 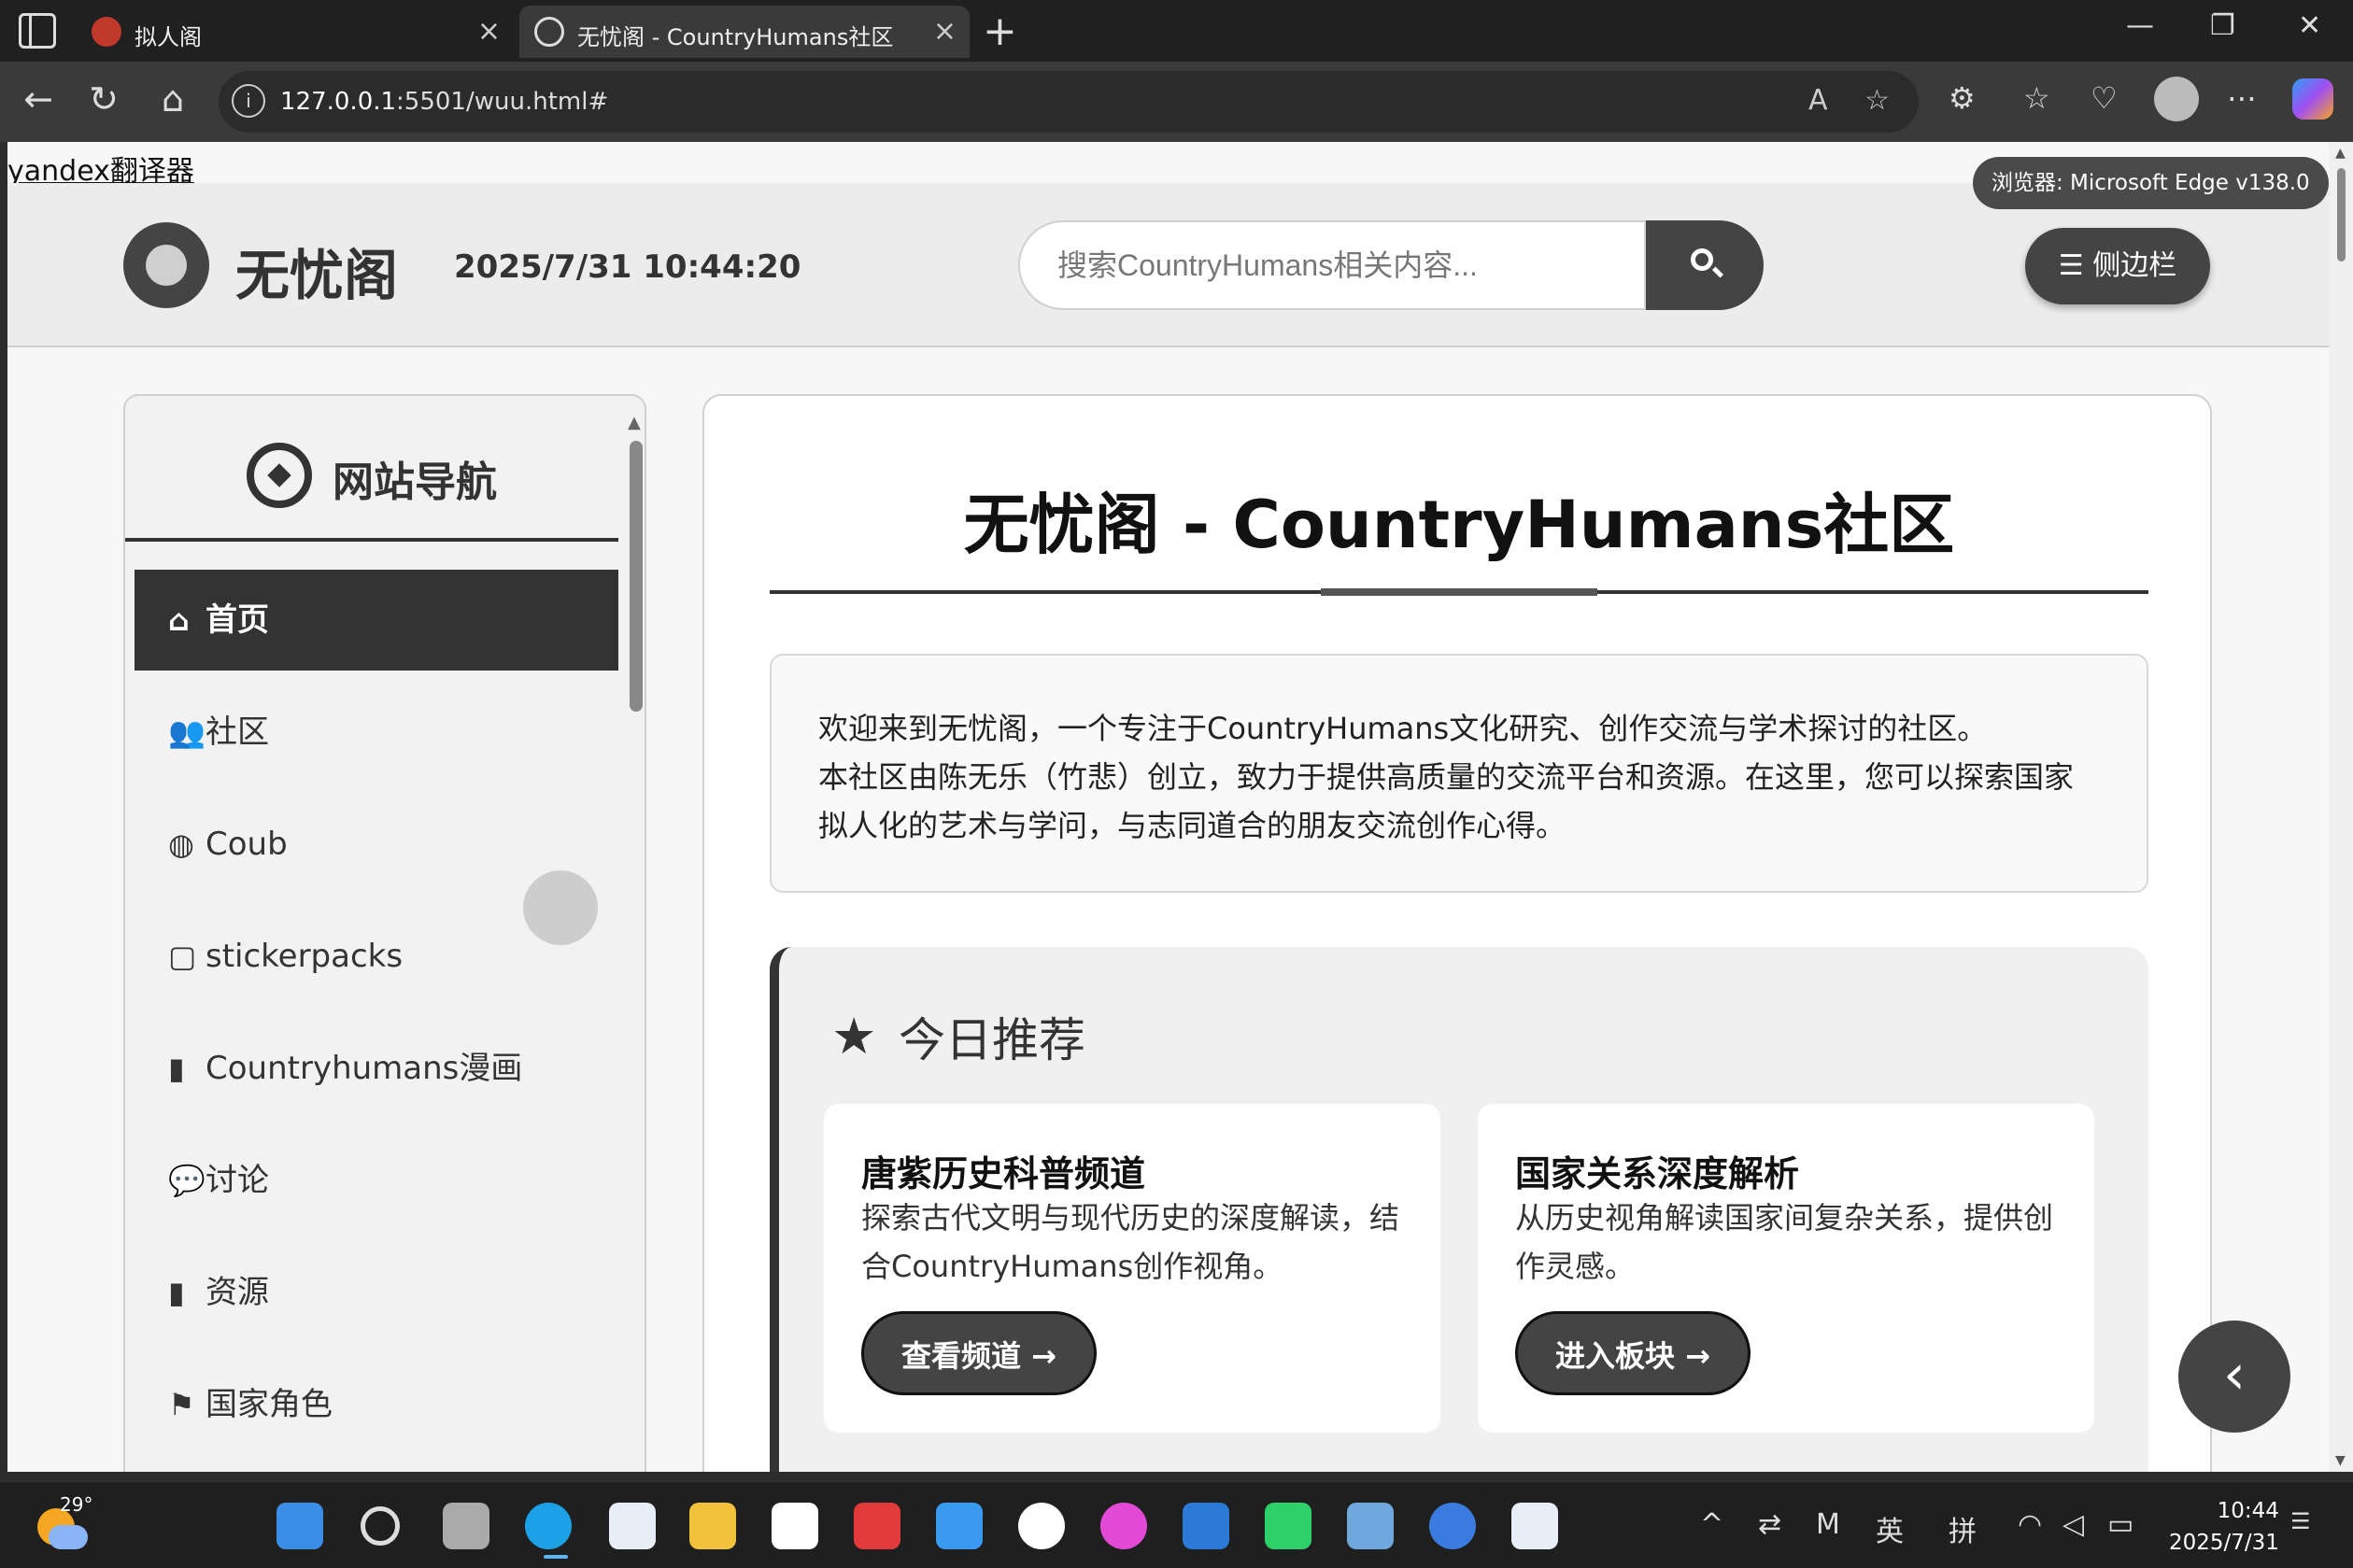 What do you see at coordinates (636, 576) in the screenshot?
I see `sidebar-scroll-thumb` at bounding box center [636, 576].